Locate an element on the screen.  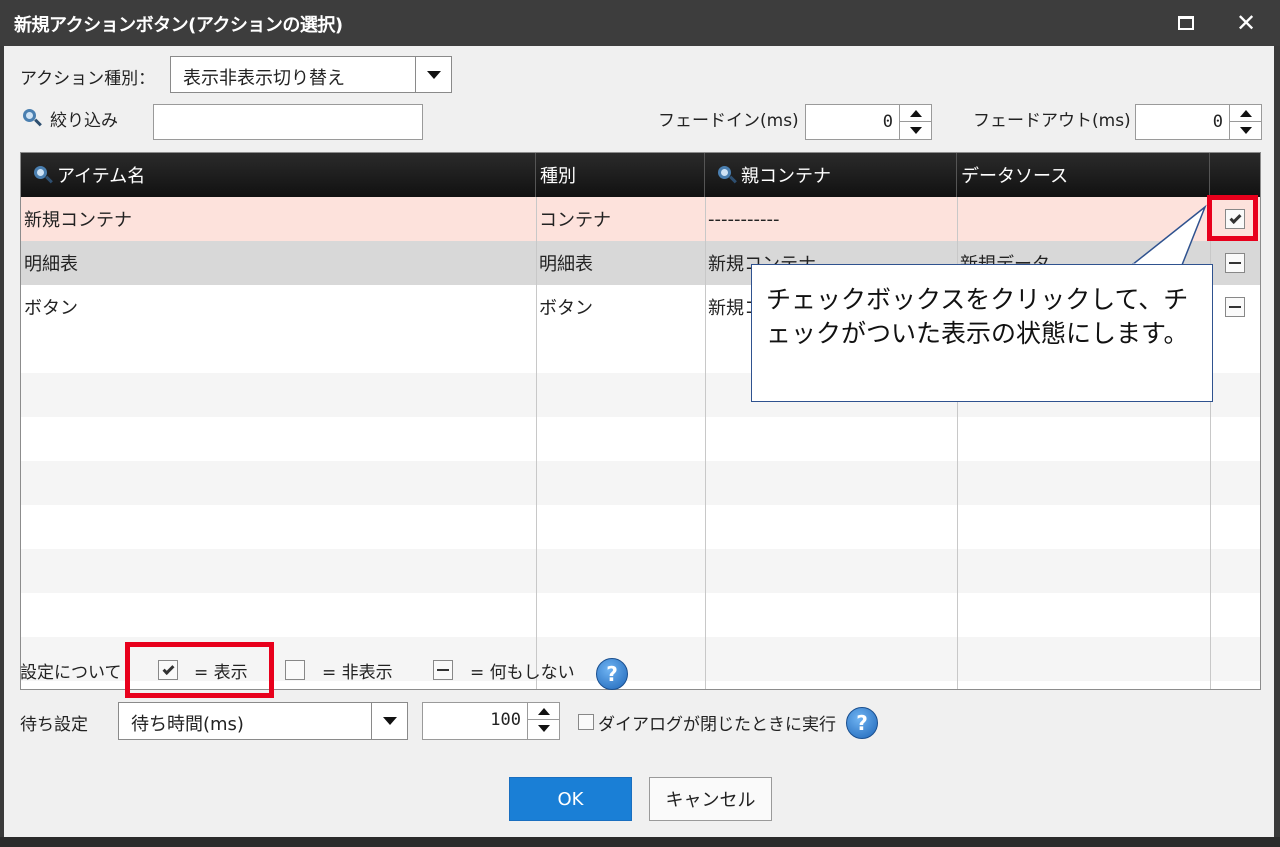
wait-up-button is located at coordinates (543, 711).